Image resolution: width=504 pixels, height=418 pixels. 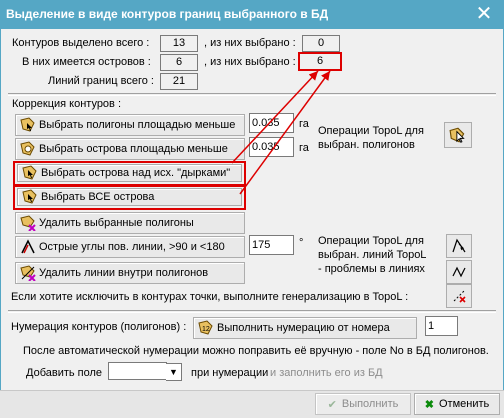 I want to click on arrow-all-islands, so click(x=285, y=132).